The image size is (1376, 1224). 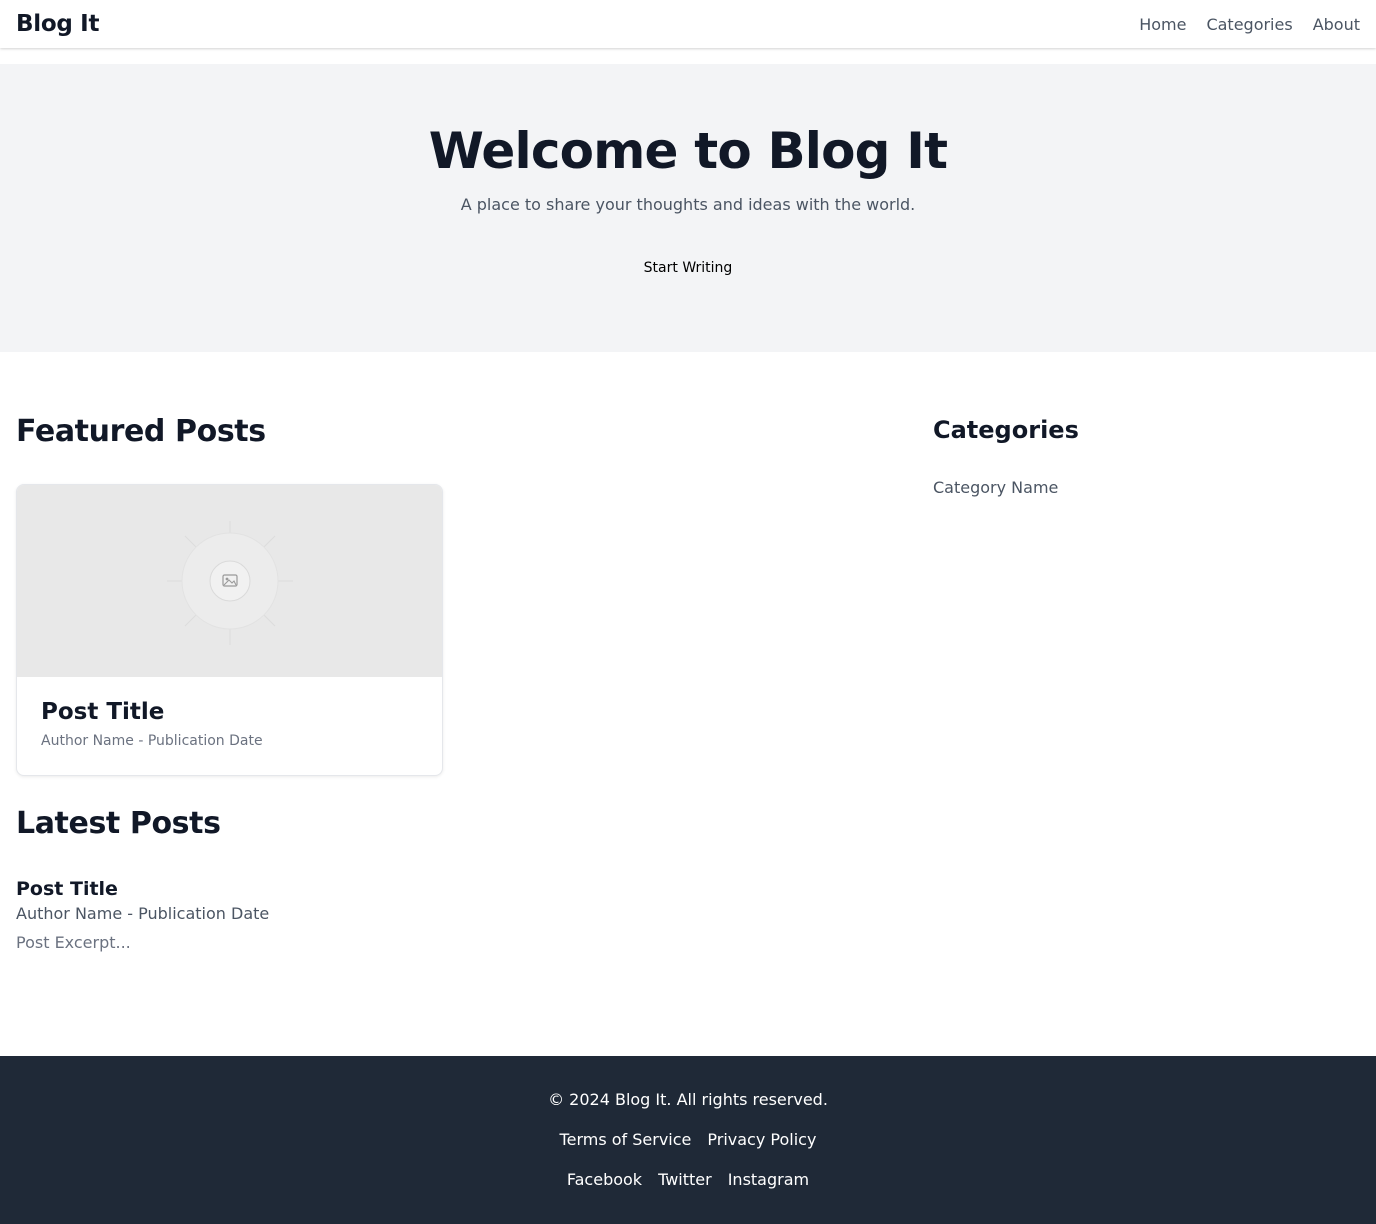 What do you see at coordinates (688, 24) in the screenshot?
I see `site-header: Blog It Home Categories About` at bounding box center [688, 24].